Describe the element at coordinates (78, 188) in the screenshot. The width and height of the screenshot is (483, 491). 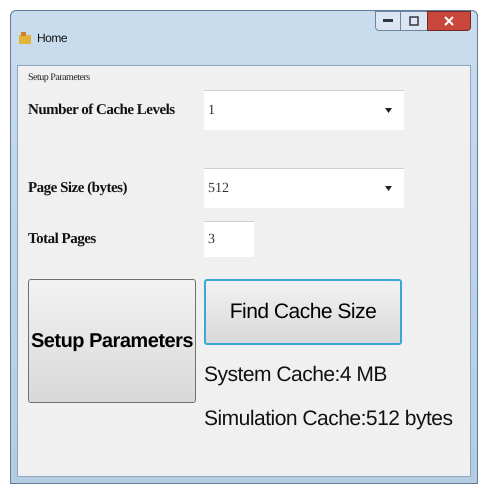
I see `field-label: Page Size (bytes)` at that location.